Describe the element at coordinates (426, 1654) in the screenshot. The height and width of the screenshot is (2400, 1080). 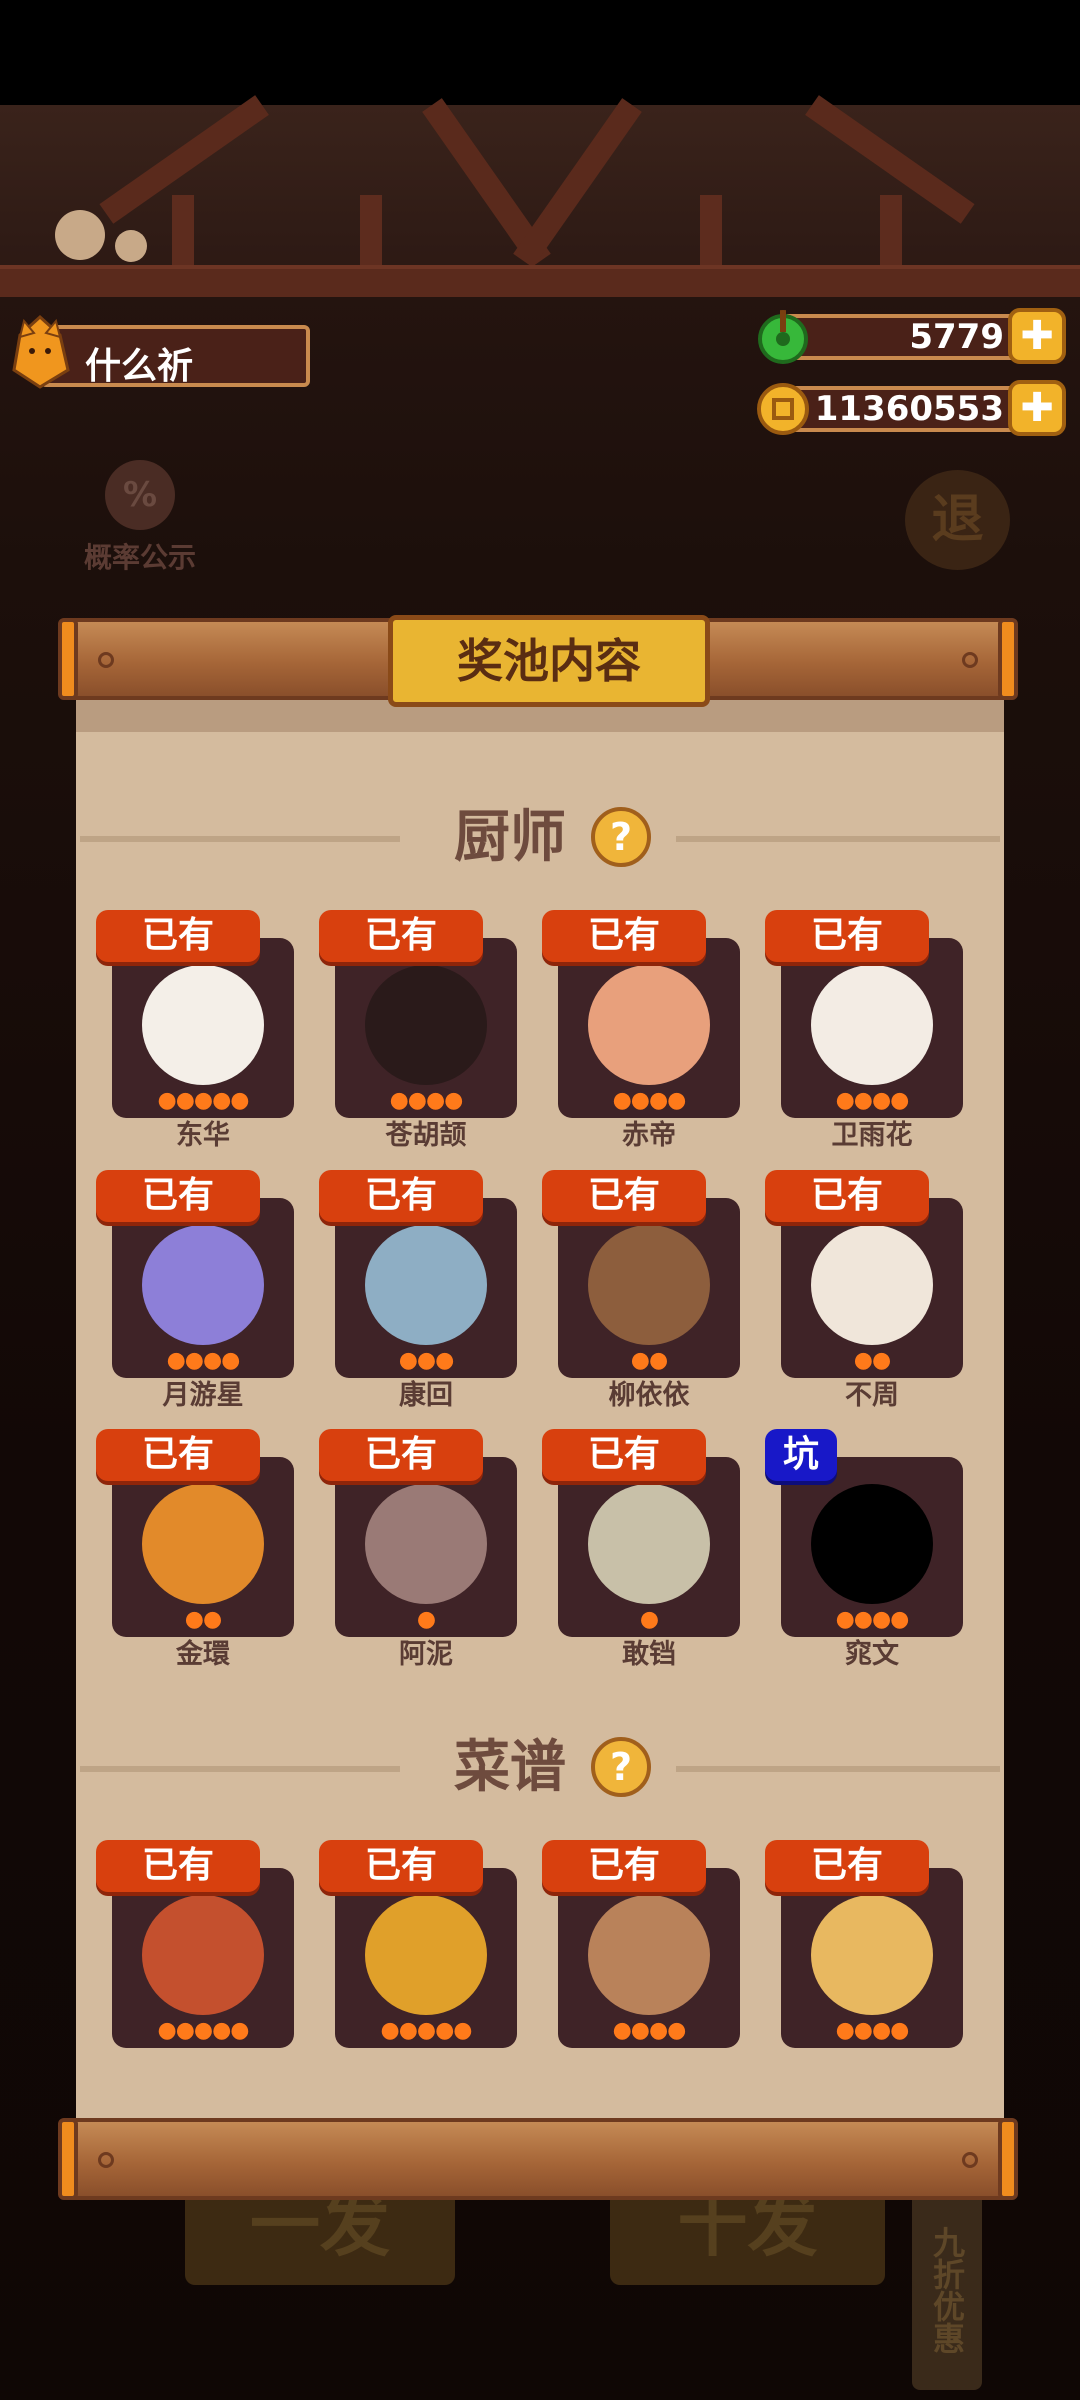
I see `chef-name: 阿泥` at that location.